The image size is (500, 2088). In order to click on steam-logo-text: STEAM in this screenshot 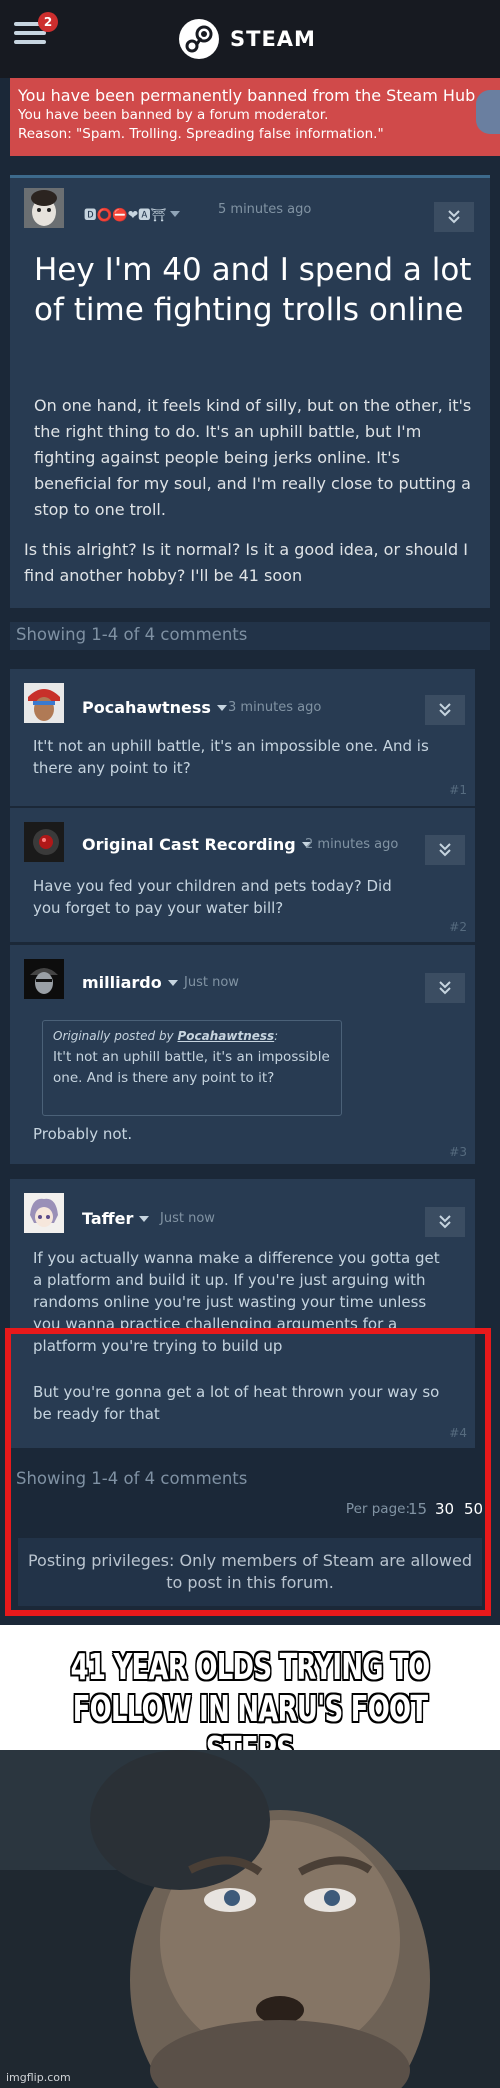, I will do `click(273, 39)`.